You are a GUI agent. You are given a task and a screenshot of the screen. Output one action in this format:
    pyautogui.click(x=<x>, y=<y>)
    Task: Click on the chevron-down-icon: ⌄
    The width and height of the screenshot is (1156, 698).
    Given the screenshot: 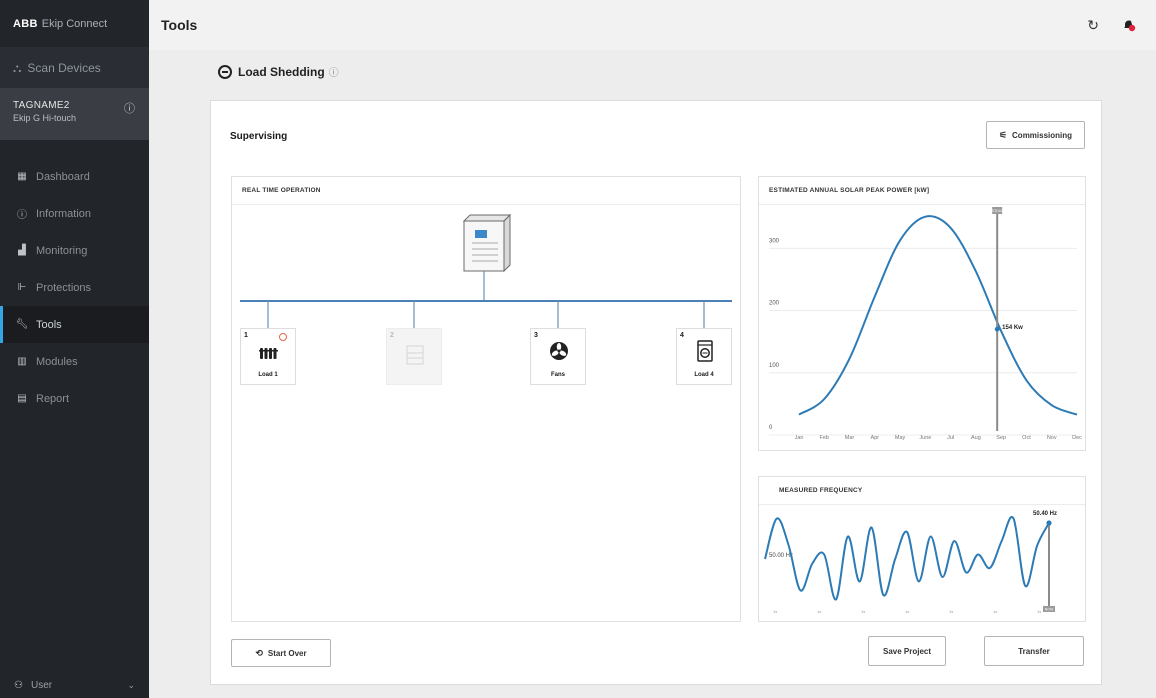 What is the action you would take?
    pyautogui.click(x=131, y=684)
    